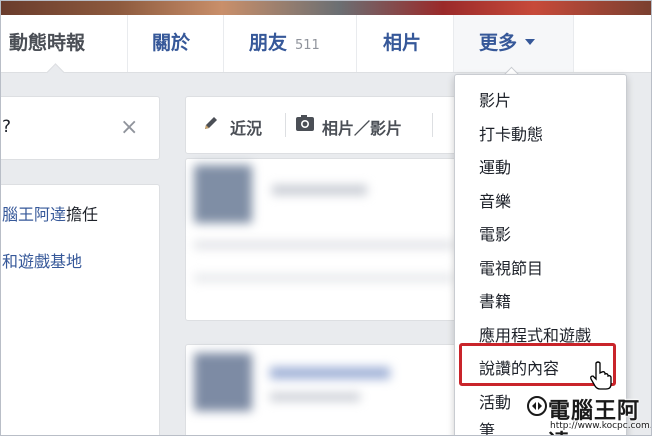 This screenshot has height=438, width=654. I want to click on tab-friends: 朋友 511, so click(284, 43).